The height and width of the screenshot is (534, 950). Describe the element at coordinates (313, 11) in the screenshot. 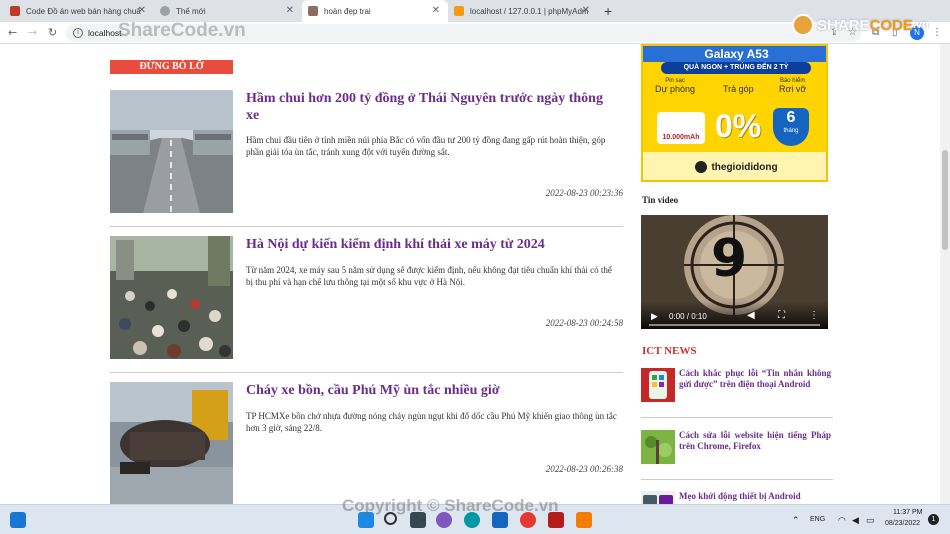

I see `avatar-favicon-icon` at that location.